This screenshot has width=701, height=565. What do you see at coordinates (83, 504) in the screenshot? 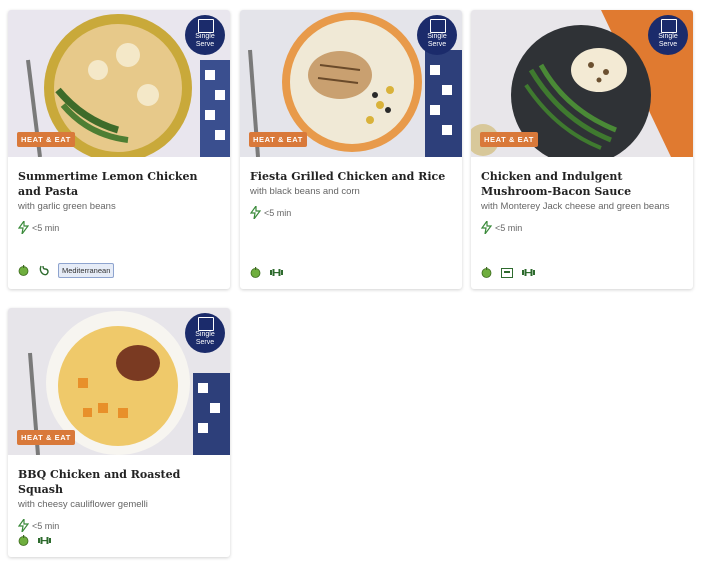
I see `meal-subtitle: with cheesy cauliflower gemelli` at bounding box center [83, 504].